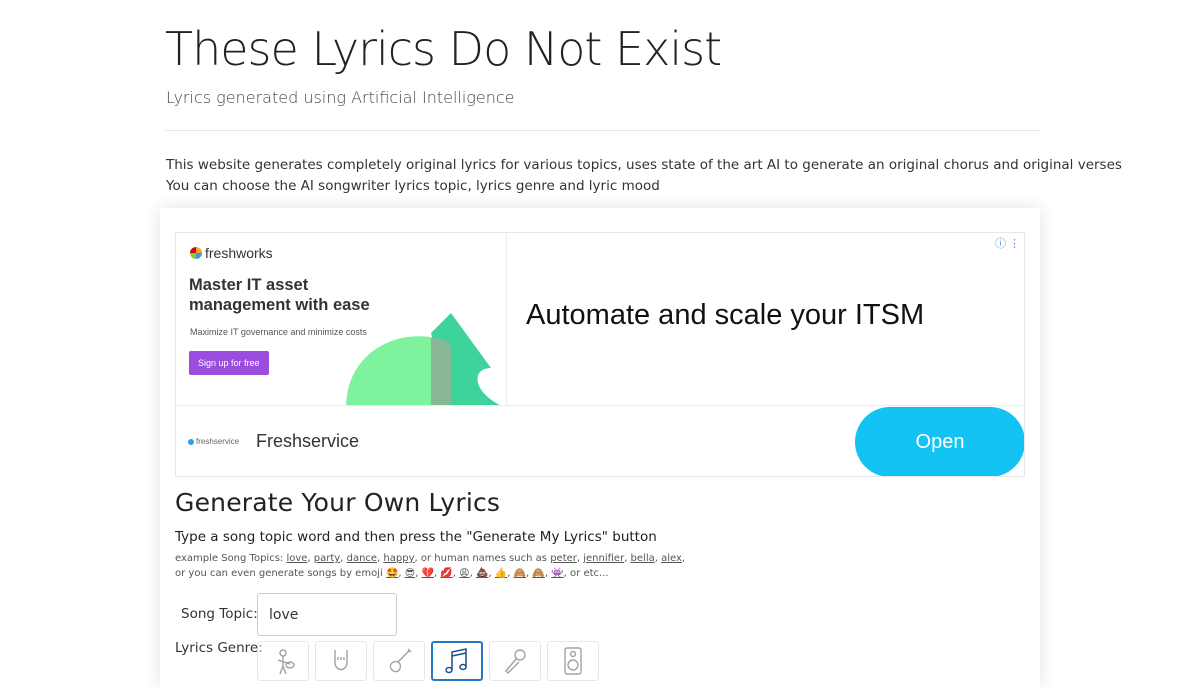 This screenshot has height=688, width=1200. I want to click on speaker-icon, so click(573, 661).